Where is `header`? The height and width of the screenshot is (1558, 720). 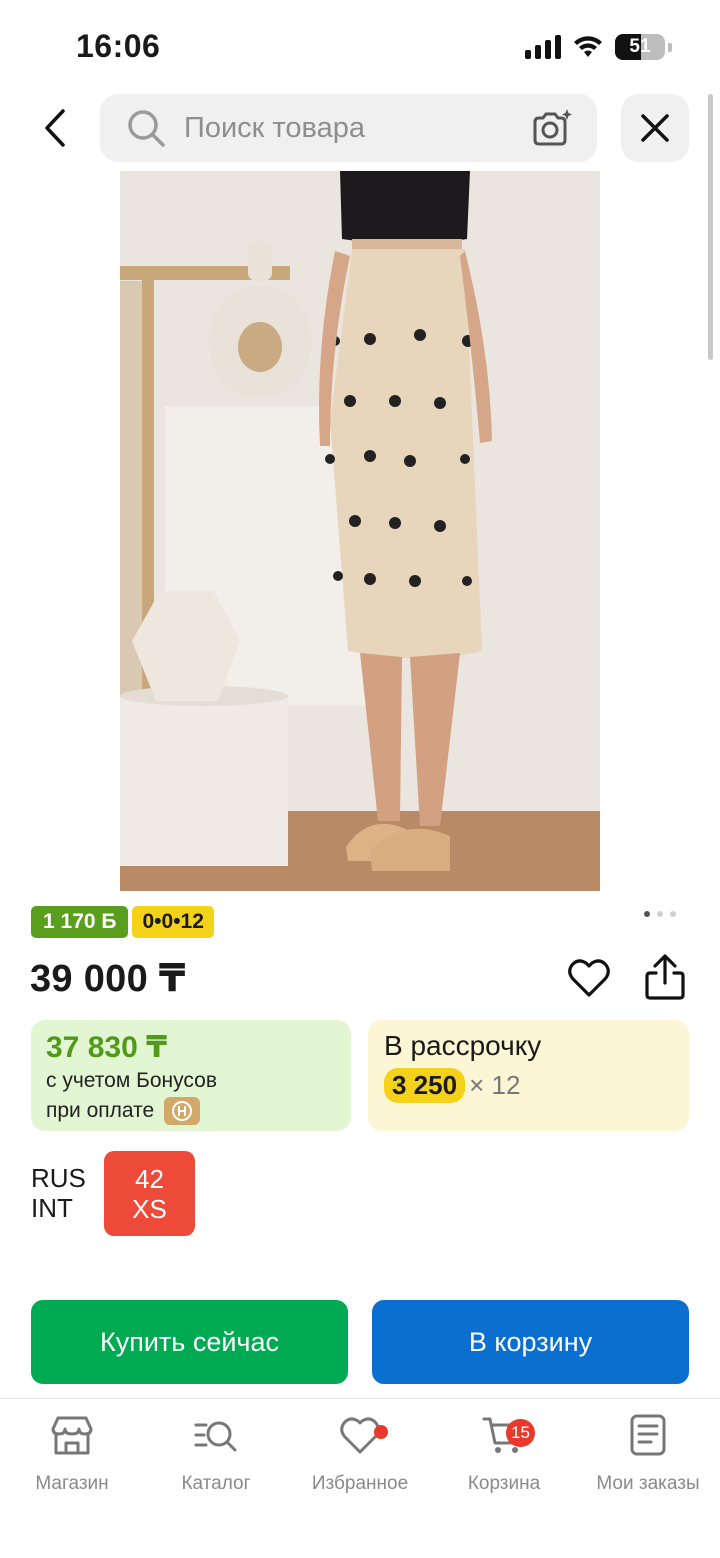 header is located at coordinates (360, 129).